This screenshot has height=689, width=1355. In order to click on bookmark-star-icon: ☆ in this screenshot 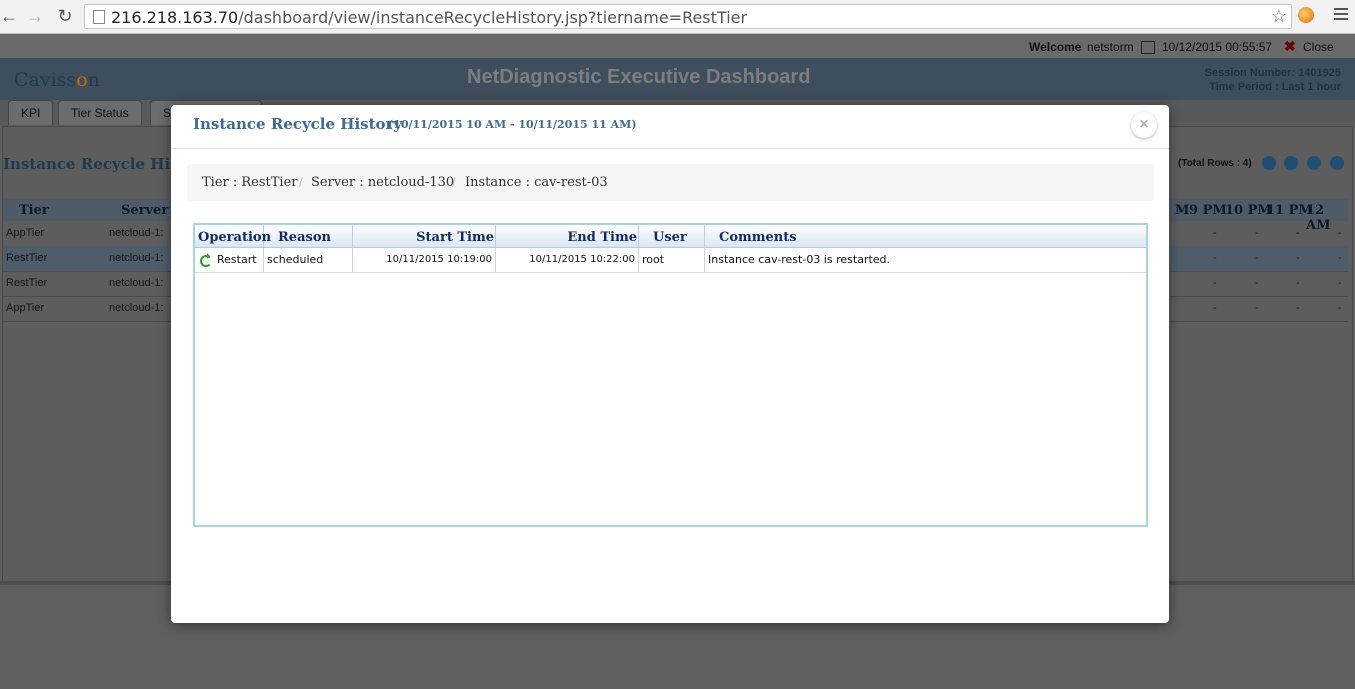, I will do `click(1279, 16)`.